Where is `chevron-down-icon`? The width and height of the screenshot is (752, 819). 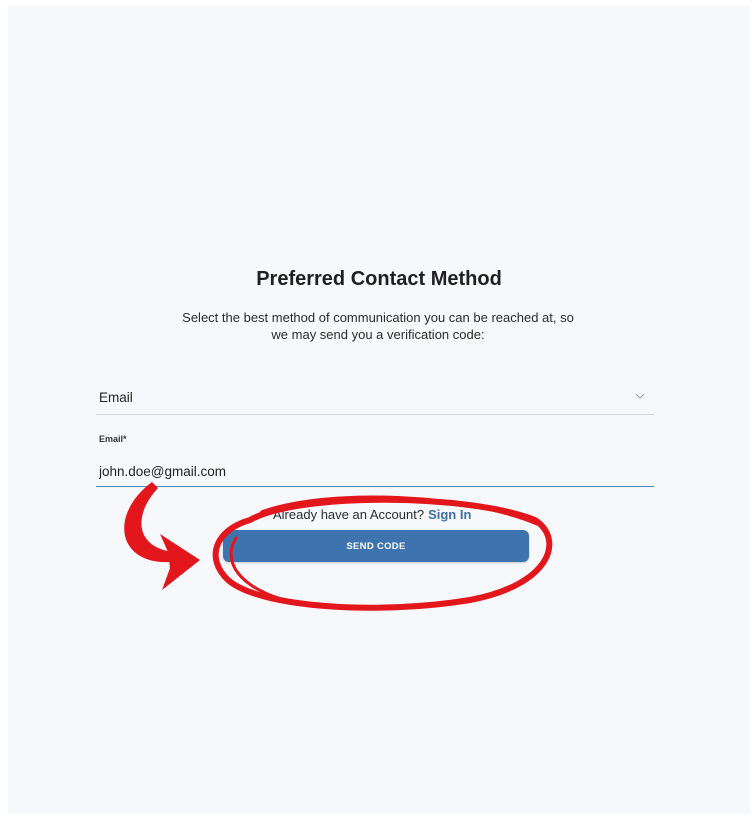
chevron-down-icon is located at coordinates (640, 396).